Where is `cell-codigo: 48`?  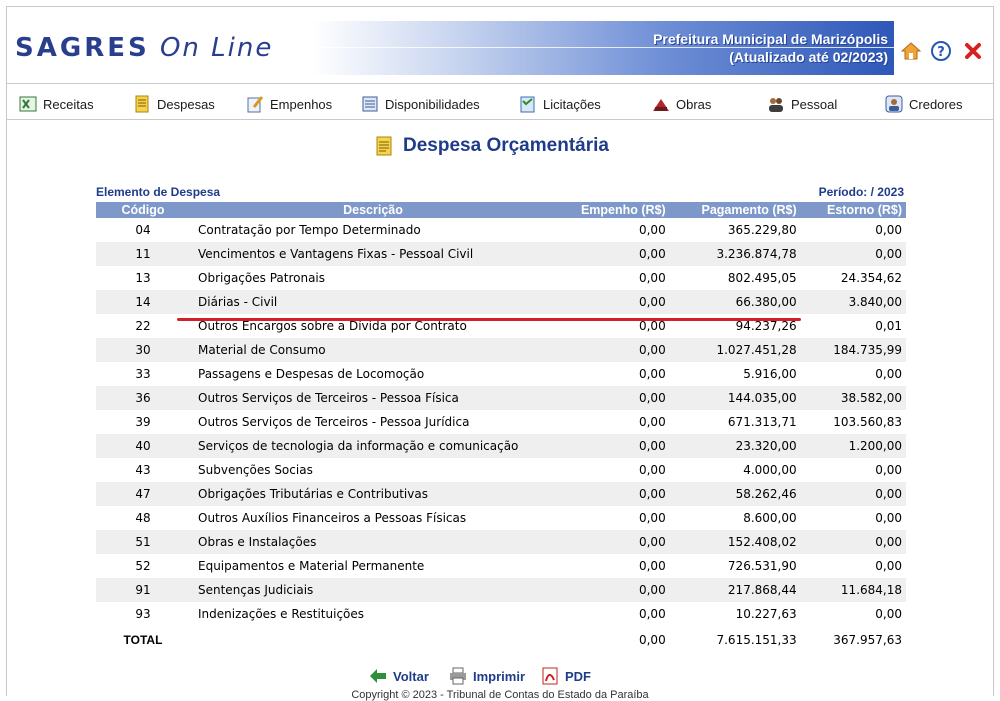
cell-codigo: 48 is located at coordinates (143, 518).